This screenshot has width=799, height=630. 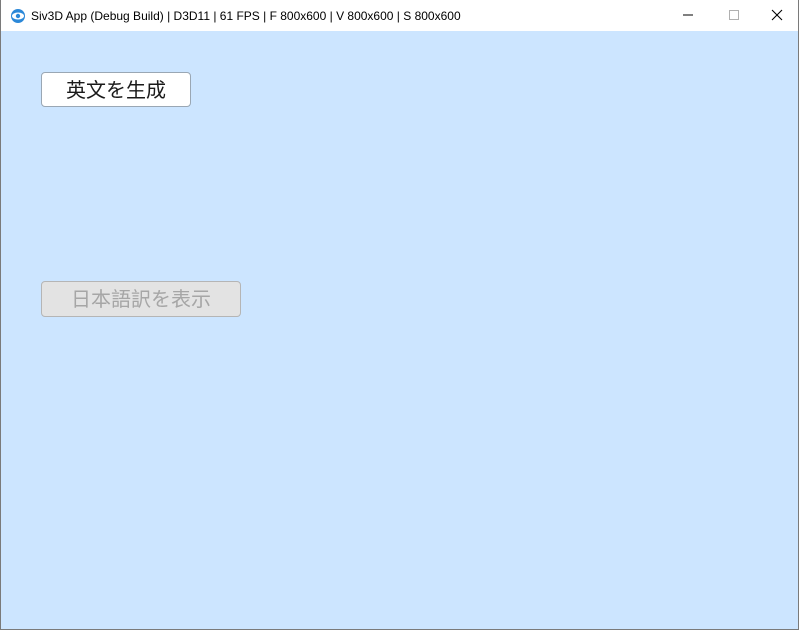 I want to click on maximize-icon, so click(x=734, y=15).